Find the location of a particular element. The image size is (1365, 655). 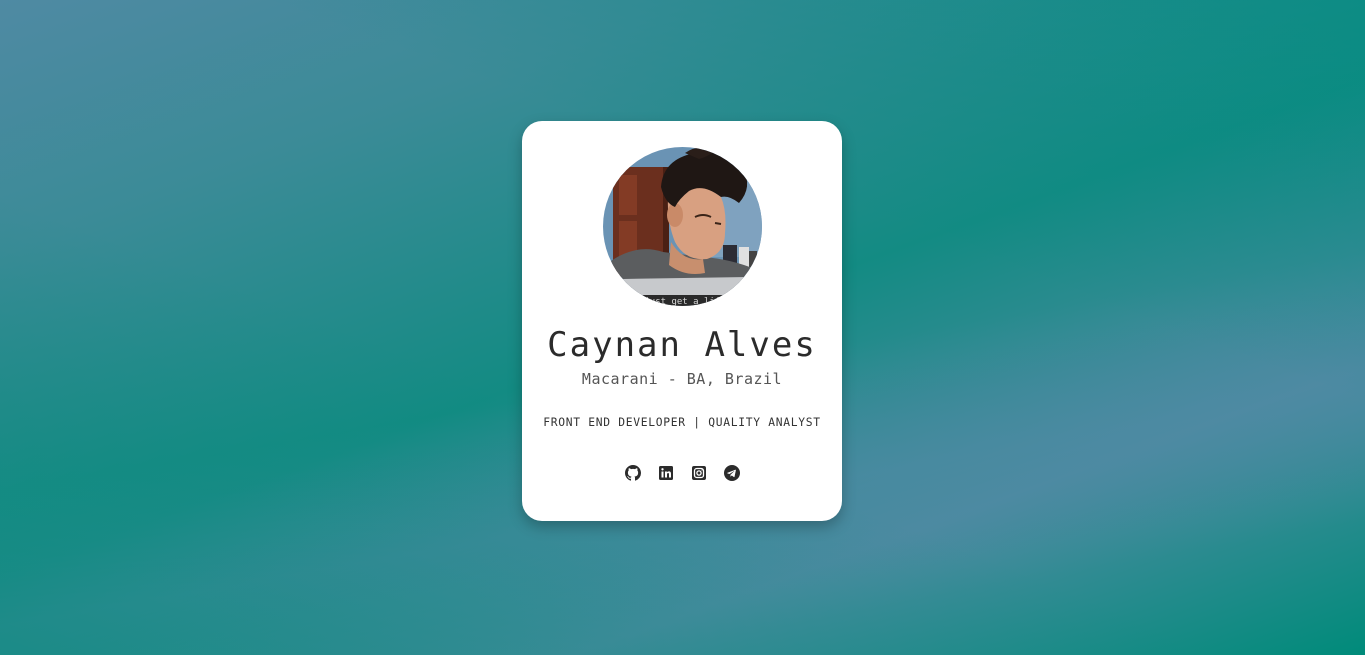

avatar-photo: just get a life is located at coordinates (682, 226).